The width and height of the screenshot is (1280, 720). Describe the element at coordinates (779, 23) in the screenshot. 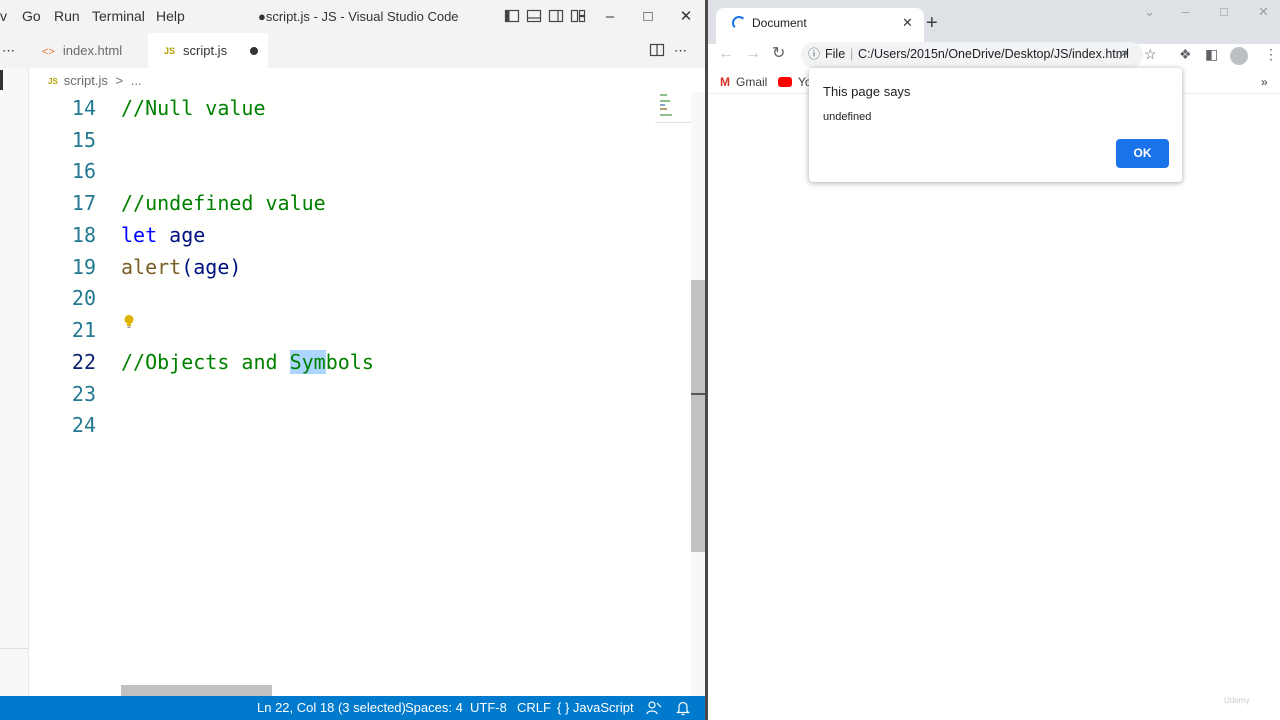

I see `browser-tab-title: Document` at that location.